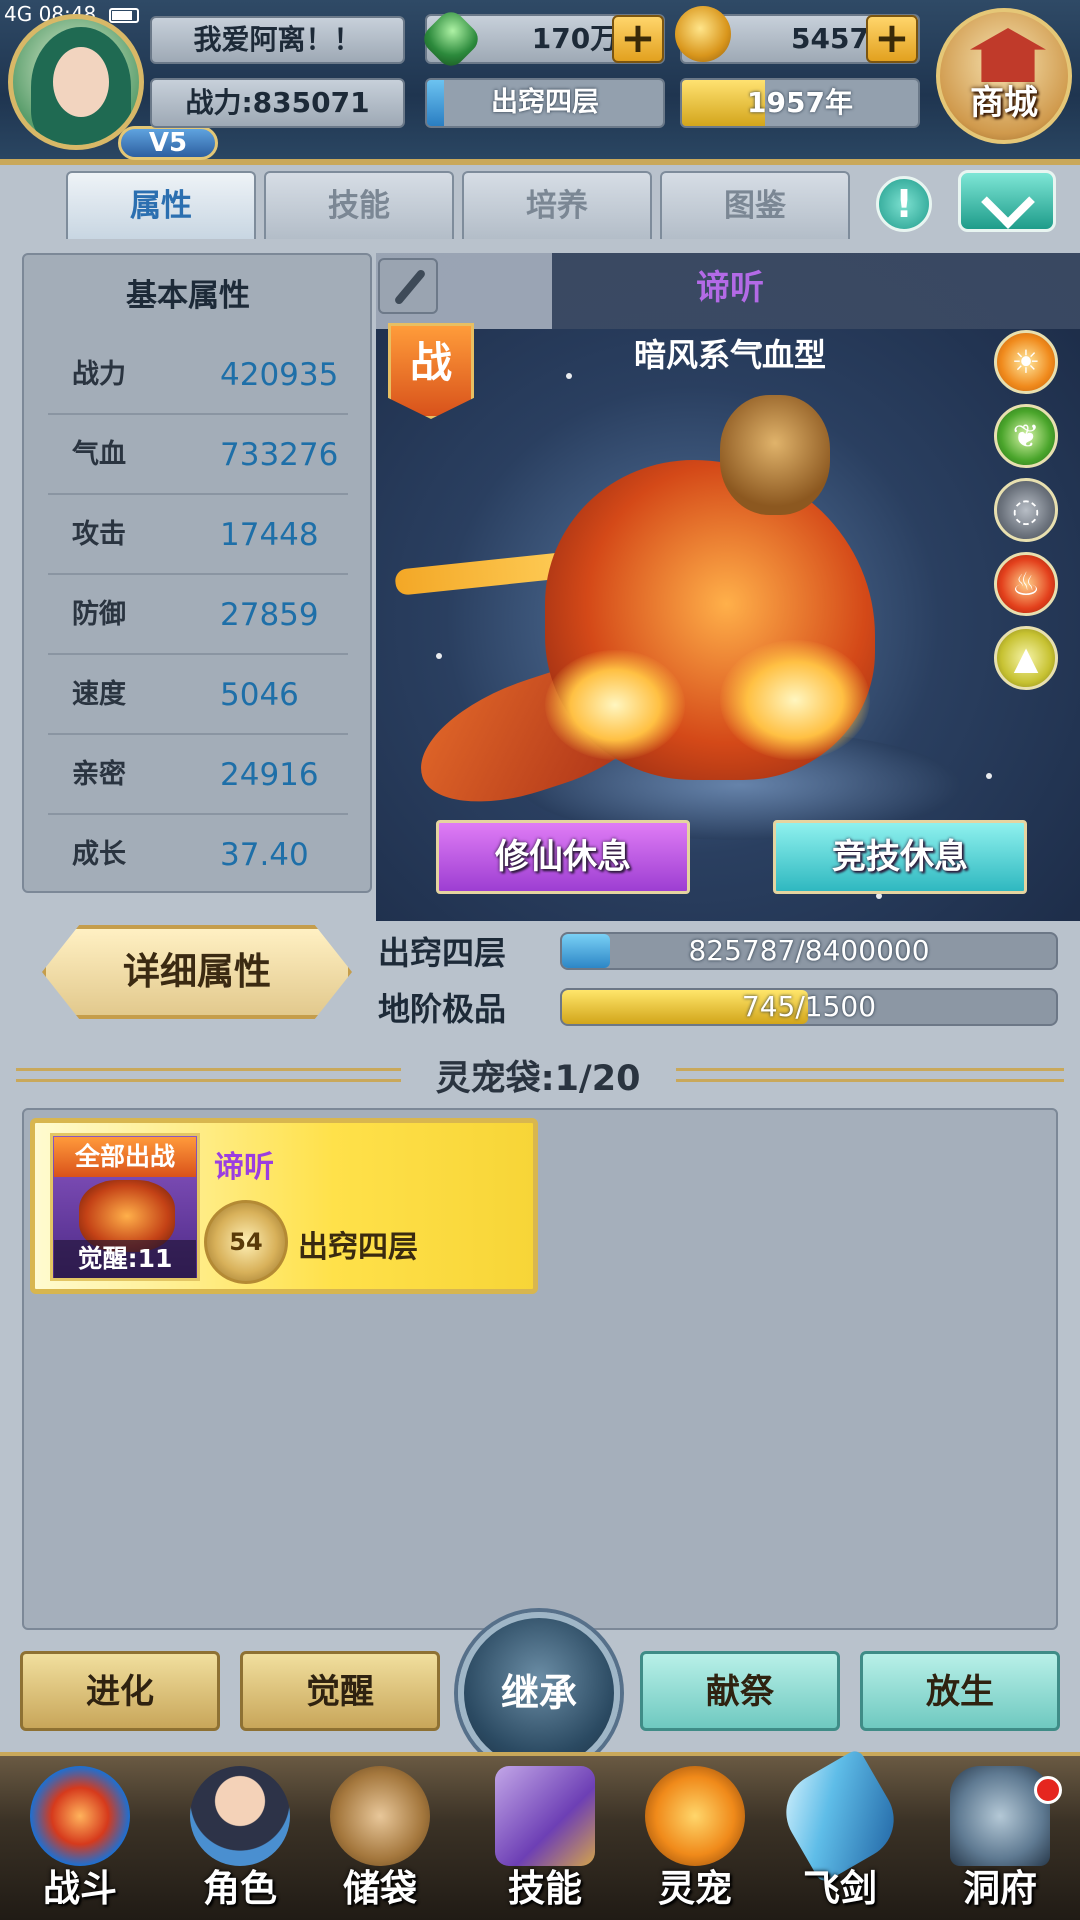 The image size is (1080, 1920). What do you see at coordinates (99, 454) in the screenshot?
I see `stat-label: 气血` at bounding box center [99, 454].